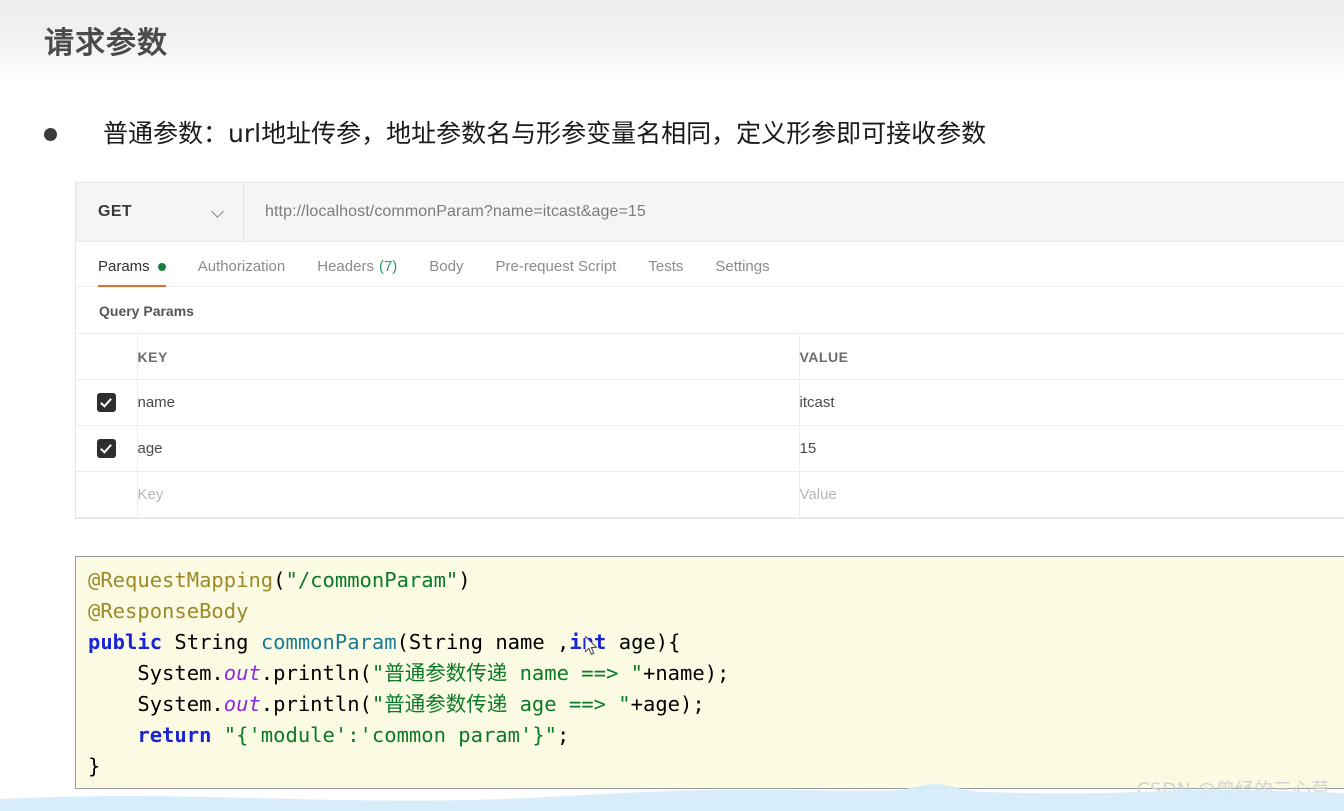 The width and height of the screenshot is (1344, 811). What do you see at coordinates (464, 580) in the screenshot?
I see `code-token-plain: )` at bounding box center [464, 580].